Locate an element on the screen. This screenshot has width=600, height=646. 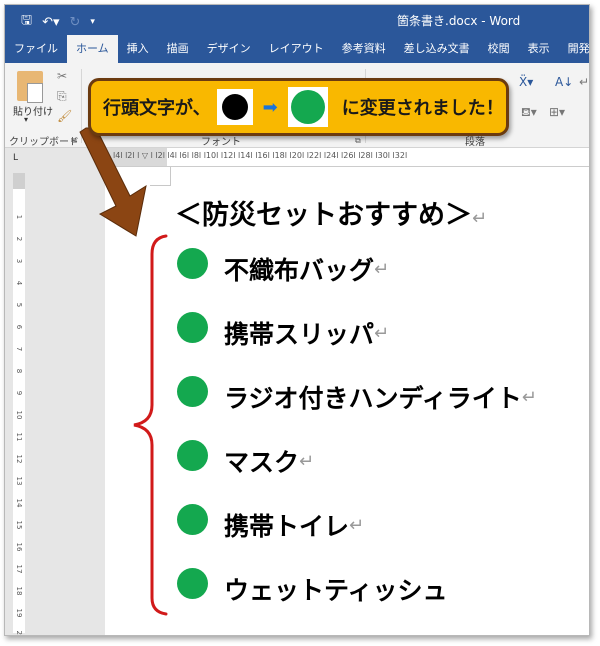
callout-text-before: 行頭文字が、 is located at coordinates (157, 108).